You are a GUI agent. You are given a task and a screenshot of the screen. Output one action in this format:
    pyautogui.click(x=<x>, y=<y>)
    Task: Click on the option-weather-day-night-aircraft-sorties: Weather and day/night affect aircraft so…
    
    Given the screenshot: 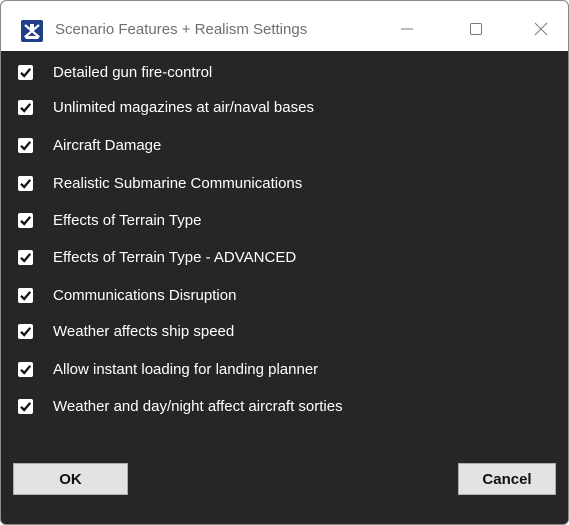 What is the action you would take?
    pyautogui.click(x=180, y=406)
    